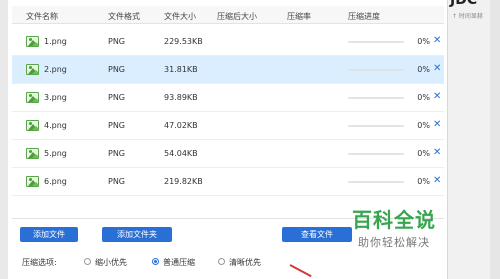 This screenshot has width=500, height=279. Describe the element at coordinates (42, 16) in the screenshot. I see `column-header-name: 文件名称` at that location.